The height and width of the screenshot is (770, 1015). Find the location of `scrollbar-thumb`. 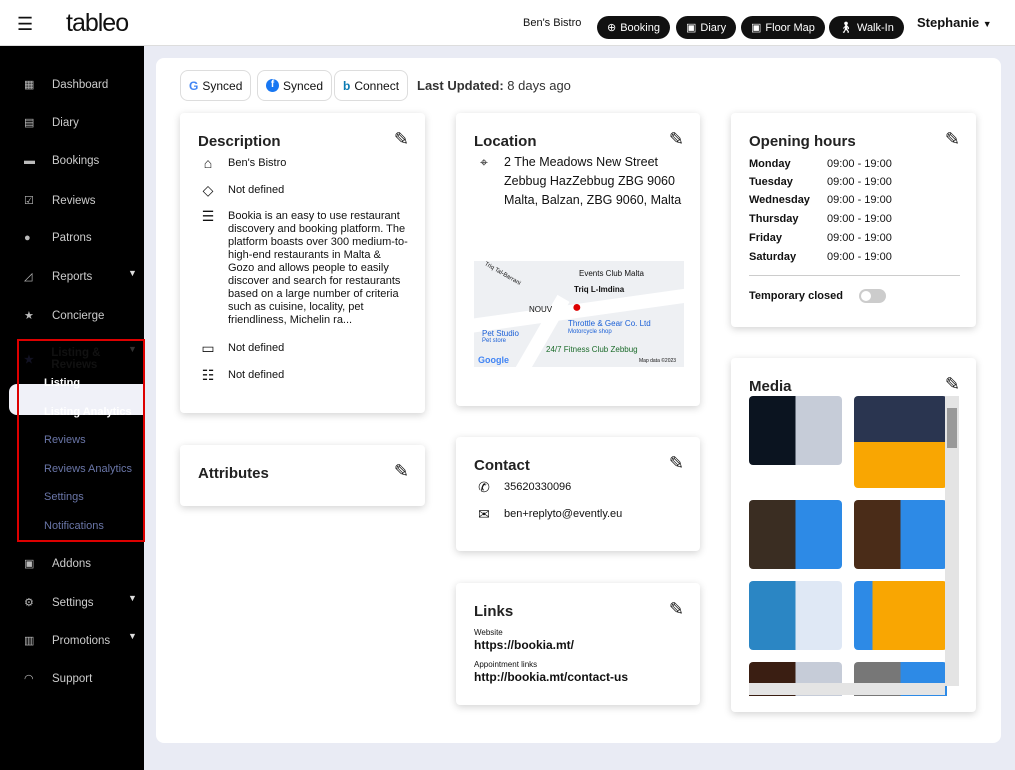

scrollbar-thumb is located at coordinates (952, 428).